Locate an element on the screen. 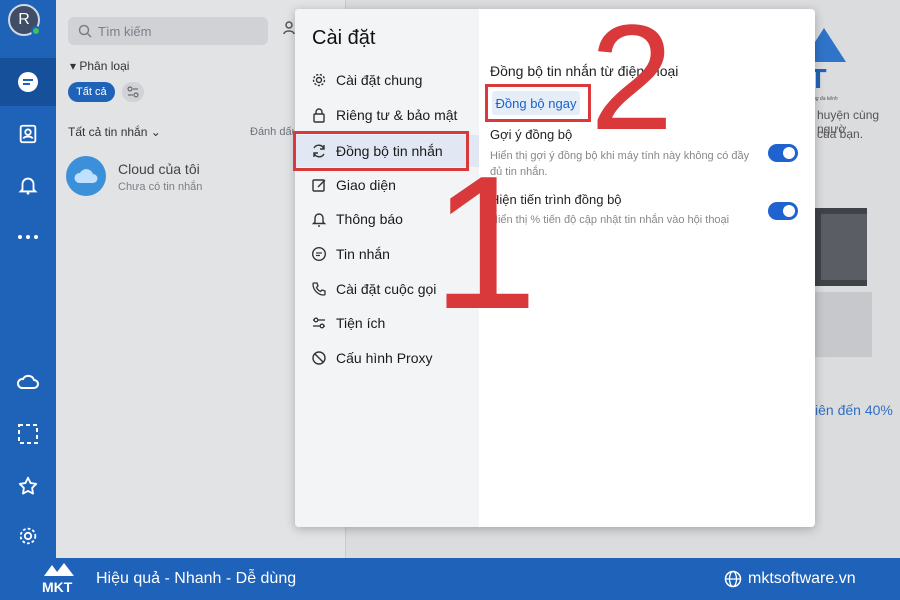 The image size is (900, 600). chevron-down-icon: ⌄ is located at coordinates (155, 132).